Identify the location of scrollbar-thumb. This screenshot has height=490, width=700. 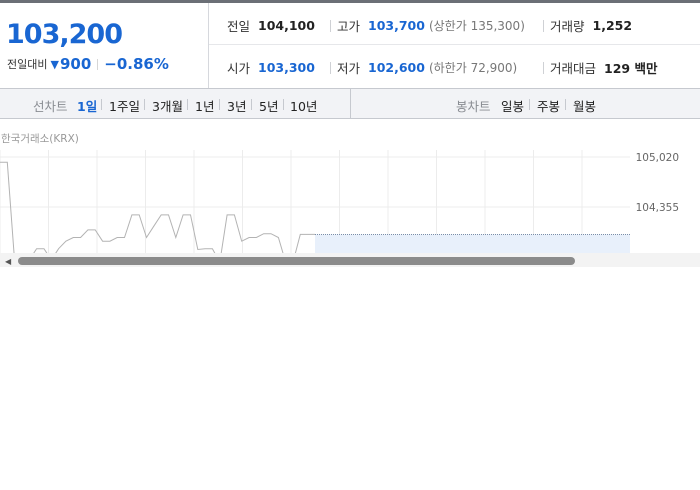
(296, 261).